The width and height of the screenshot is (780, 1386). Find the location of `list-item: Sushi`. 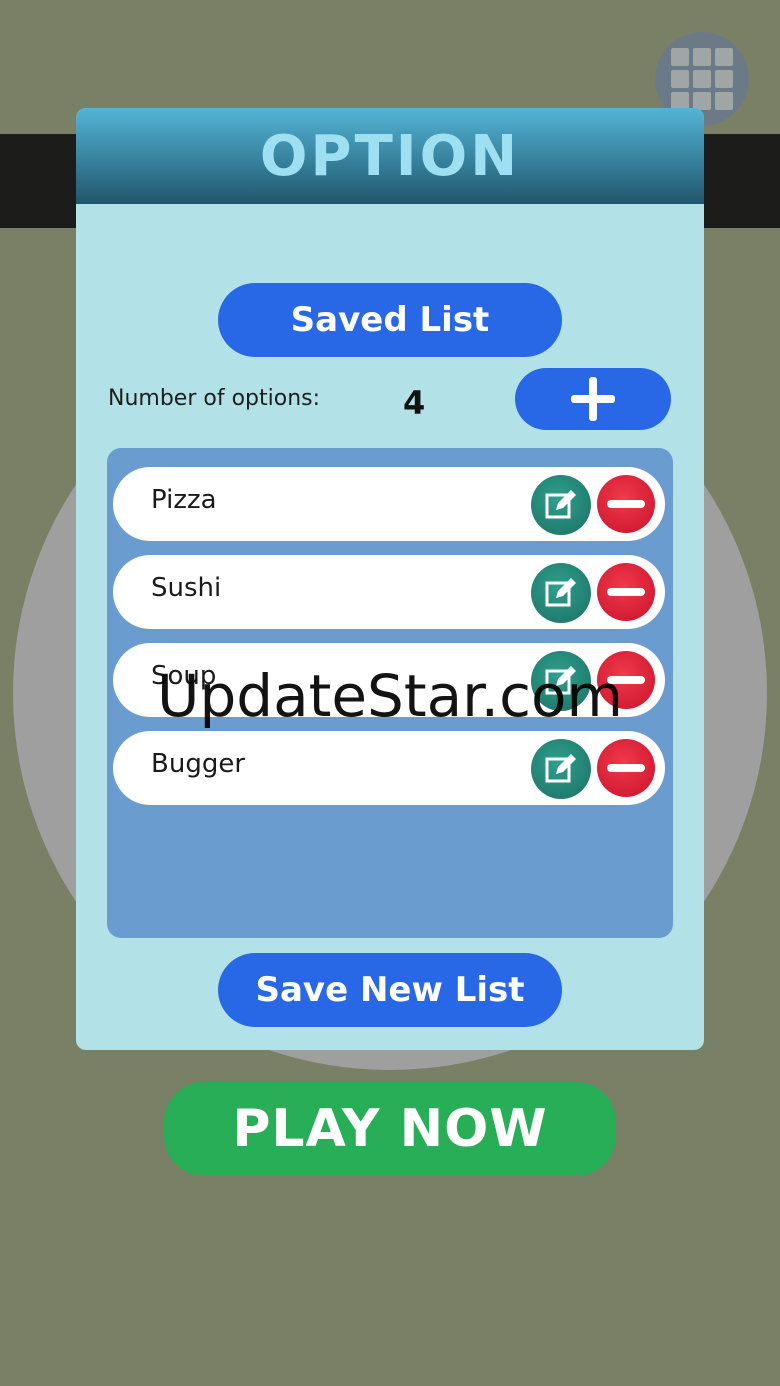

list-item: Sushi is located at coordinates (389, 592).